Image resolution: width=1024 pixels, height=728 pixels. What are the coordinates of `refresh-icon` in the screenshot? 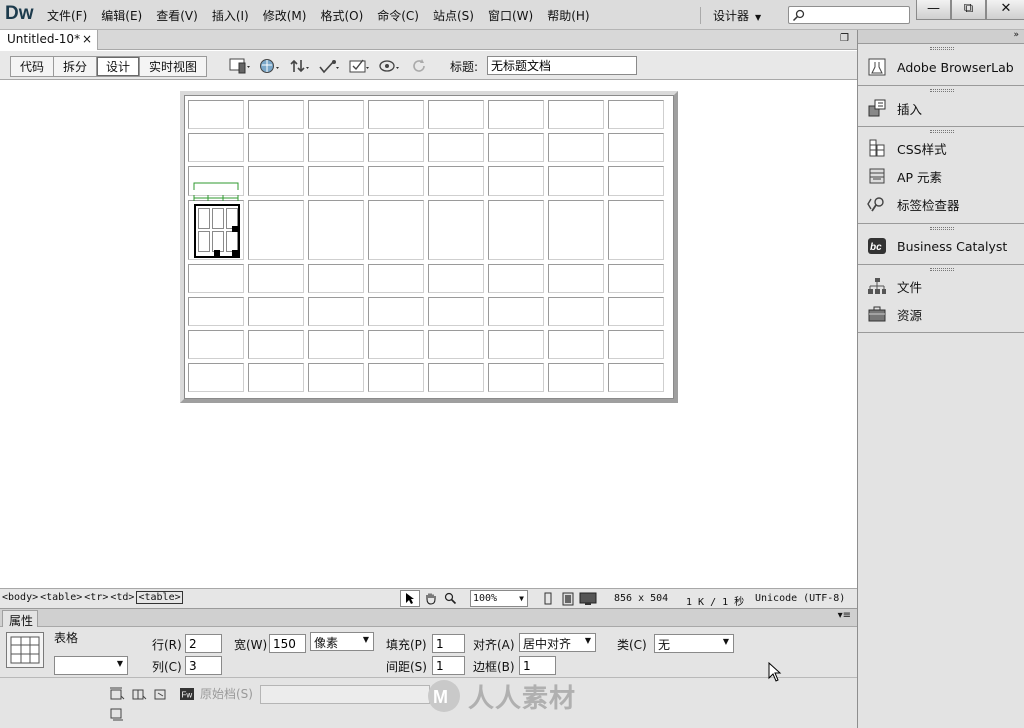 It's located at (420, 66).